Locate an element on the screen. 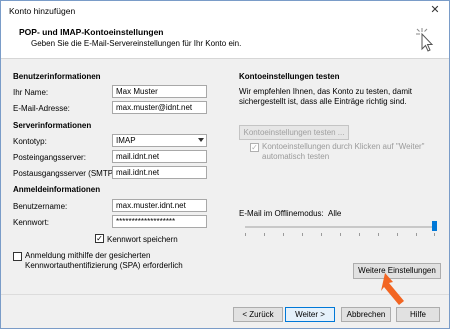 The image size is (450, 329). spa-label-line1: Anmeldung mithilfe der gesicherten is located at coordinates (88, 255).